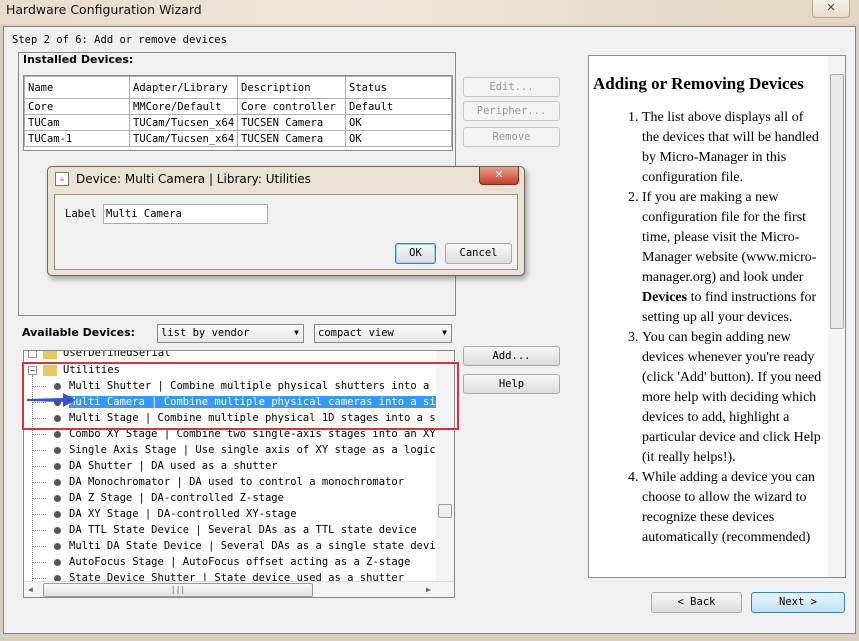 This screenshot has width=859, height=641. I want to click on help-scrollbar, so click(836, 316).